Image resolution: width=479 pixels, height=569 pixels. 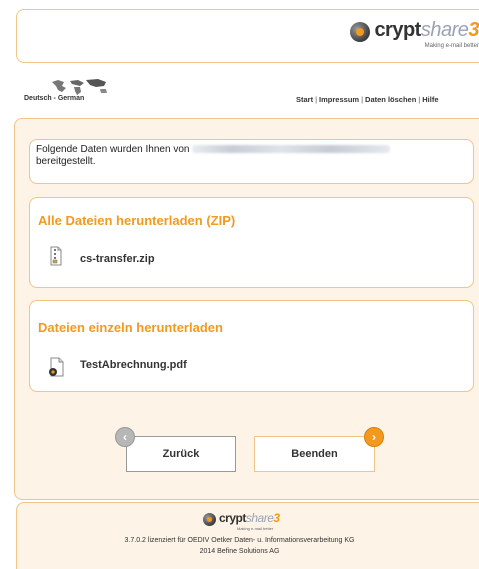 What do you see at coordinates (130, 327) in the screenshot?
I see `single-section-title: Dateien einzeln herunterladen` at bounding box center [130, 327].